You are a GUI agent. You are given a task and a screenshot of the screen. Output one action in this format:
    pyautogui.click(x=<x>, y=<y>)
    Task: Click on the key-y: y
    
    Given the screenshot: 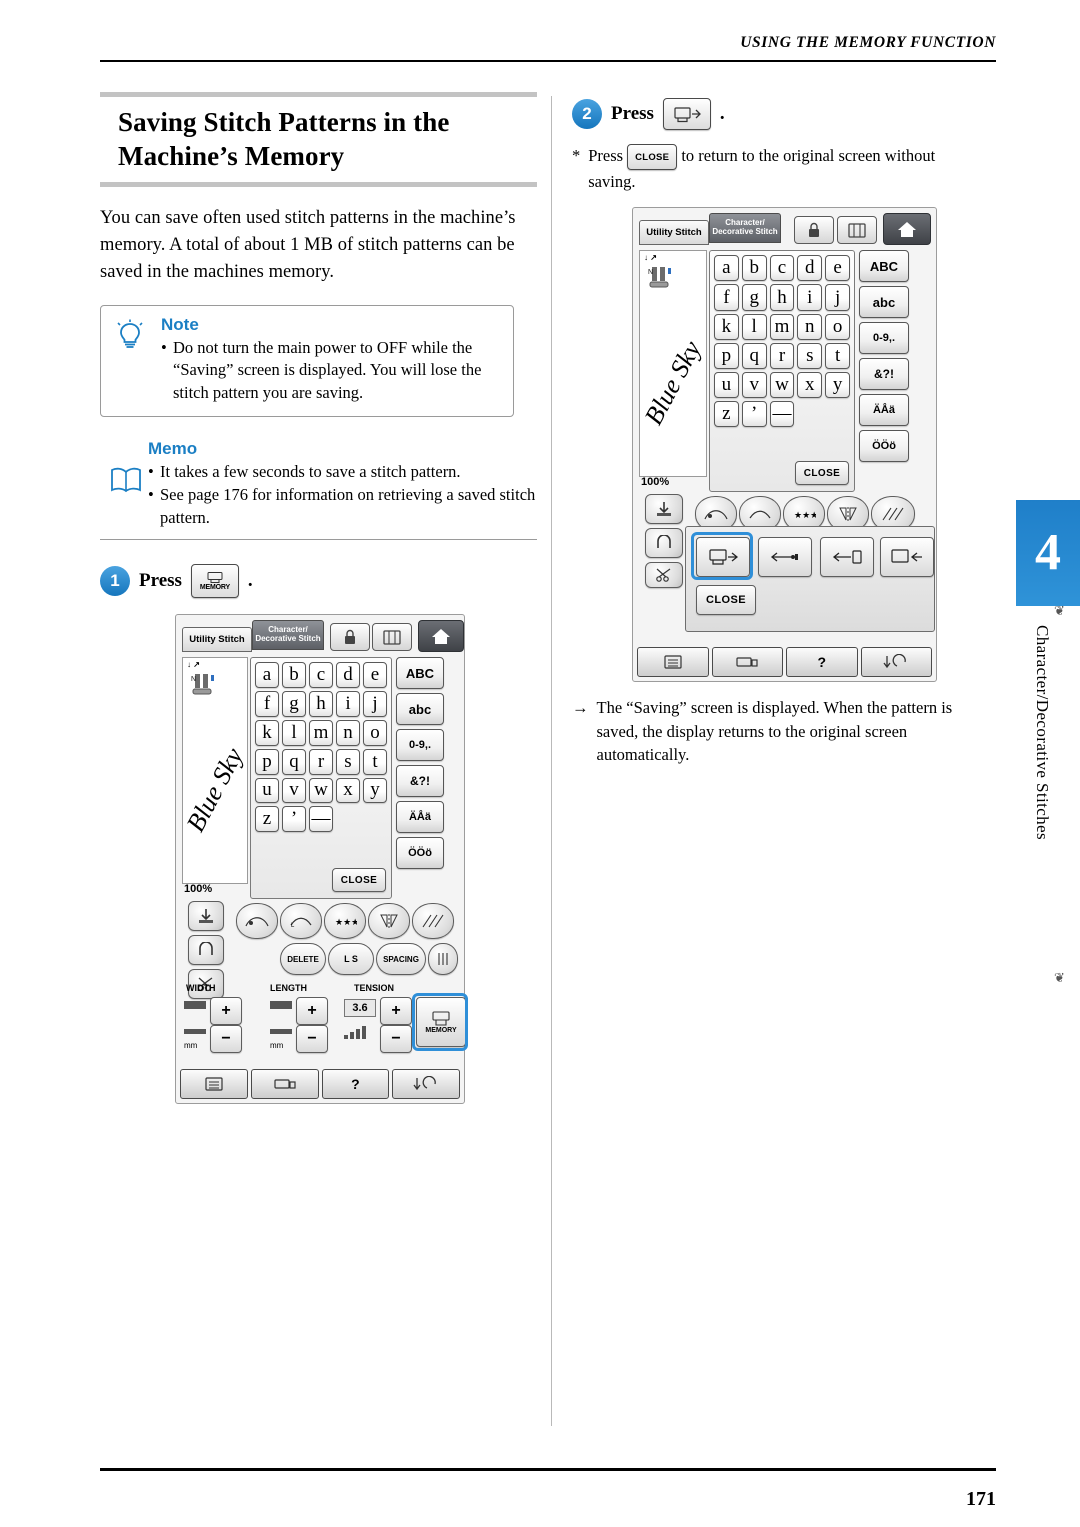 What is the action you would take?
    pyautogui.click(x=837, y=385)
    